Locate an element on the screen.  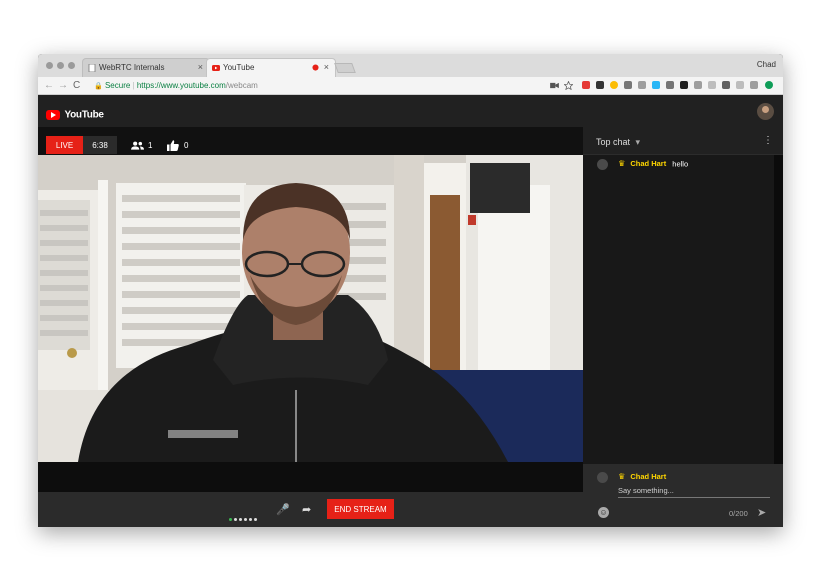
tab-webrtc-internals: WebRTC Internals × is located at coordinates (146, 67).